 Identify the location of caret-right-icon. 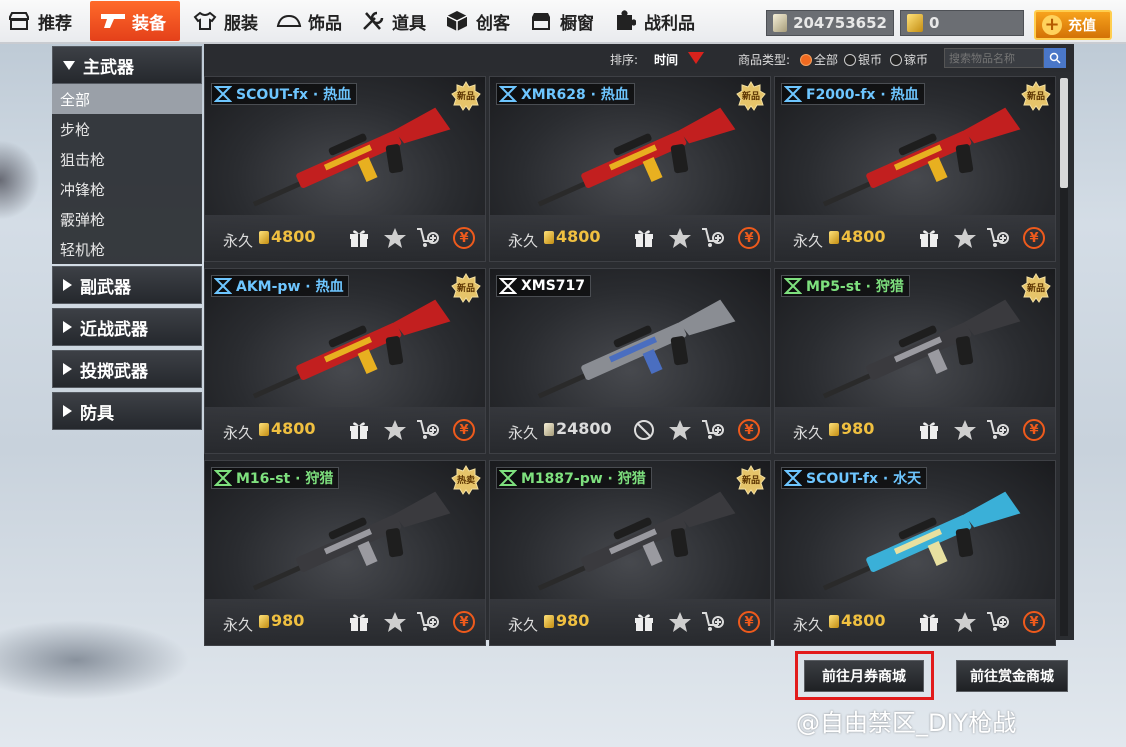
(67, 327).